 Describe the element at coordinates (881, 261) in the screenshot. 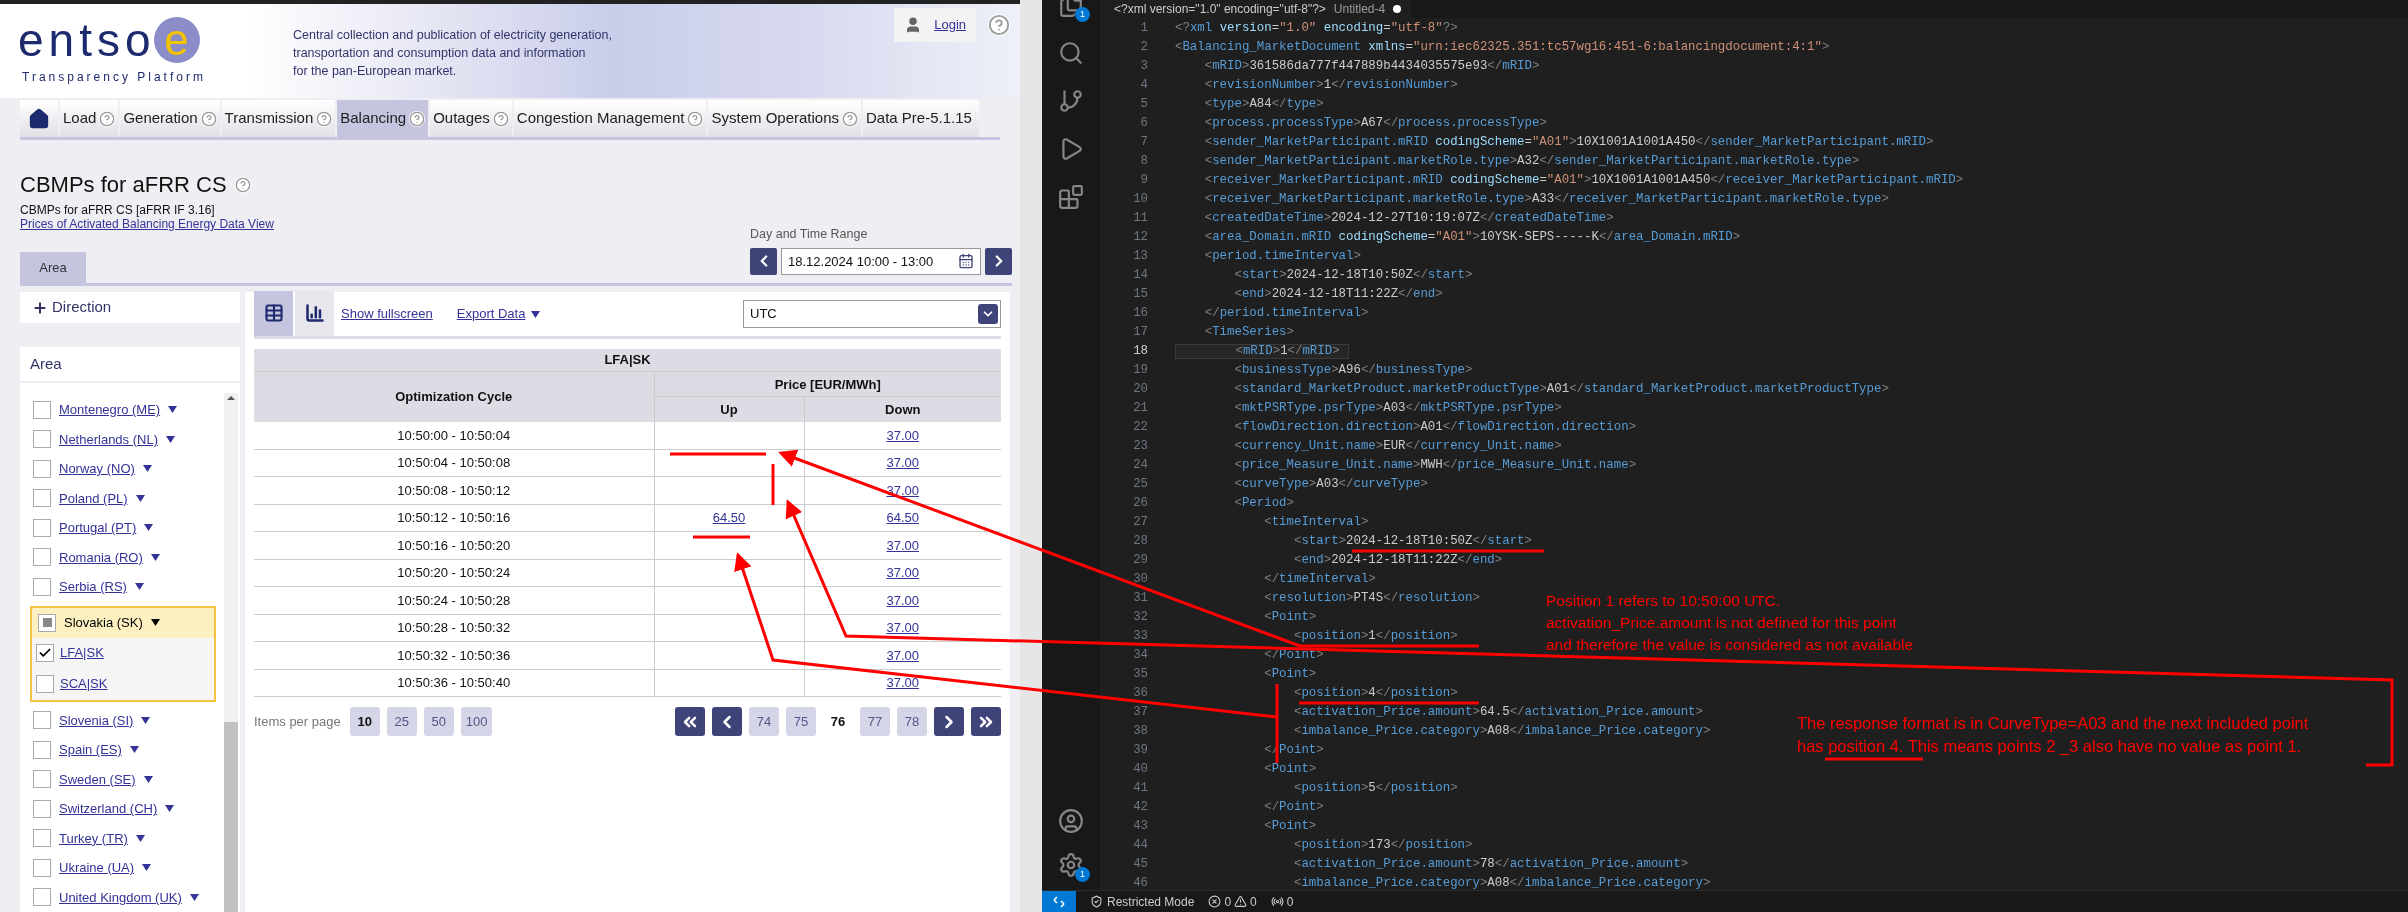

I see `date-range-field: 18.12.2024 10:00 - 13:00` at that location.